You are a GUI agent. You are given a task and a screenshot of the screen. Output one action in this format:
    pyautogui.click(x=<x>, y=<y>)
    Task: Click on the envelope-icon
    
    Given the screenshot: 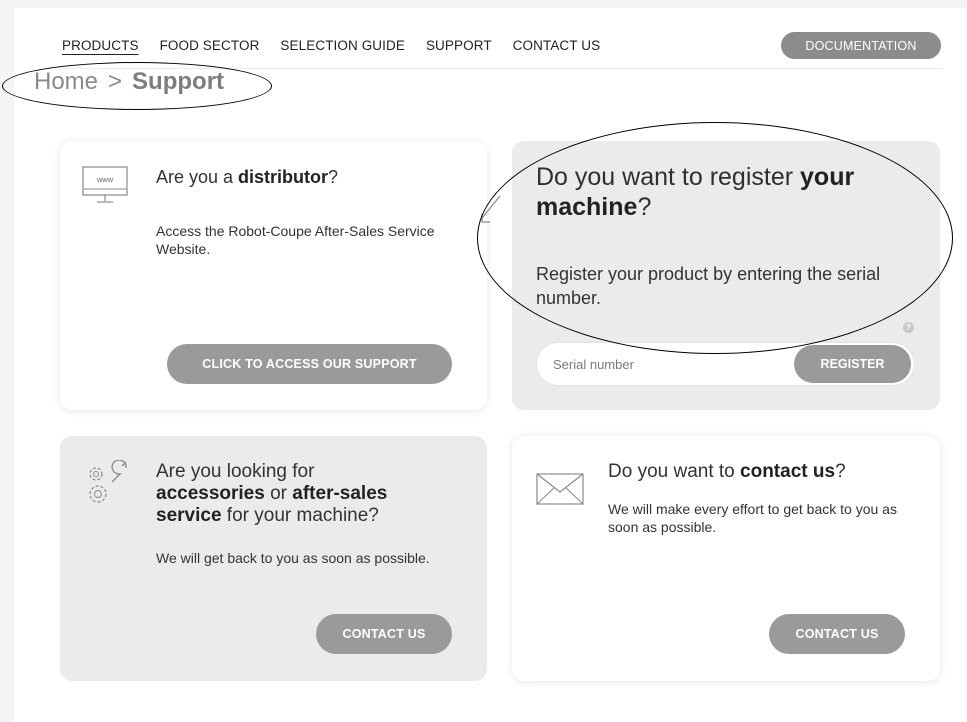 What is the action you would take?
    pyautogui.click(x=560, y=489)
    